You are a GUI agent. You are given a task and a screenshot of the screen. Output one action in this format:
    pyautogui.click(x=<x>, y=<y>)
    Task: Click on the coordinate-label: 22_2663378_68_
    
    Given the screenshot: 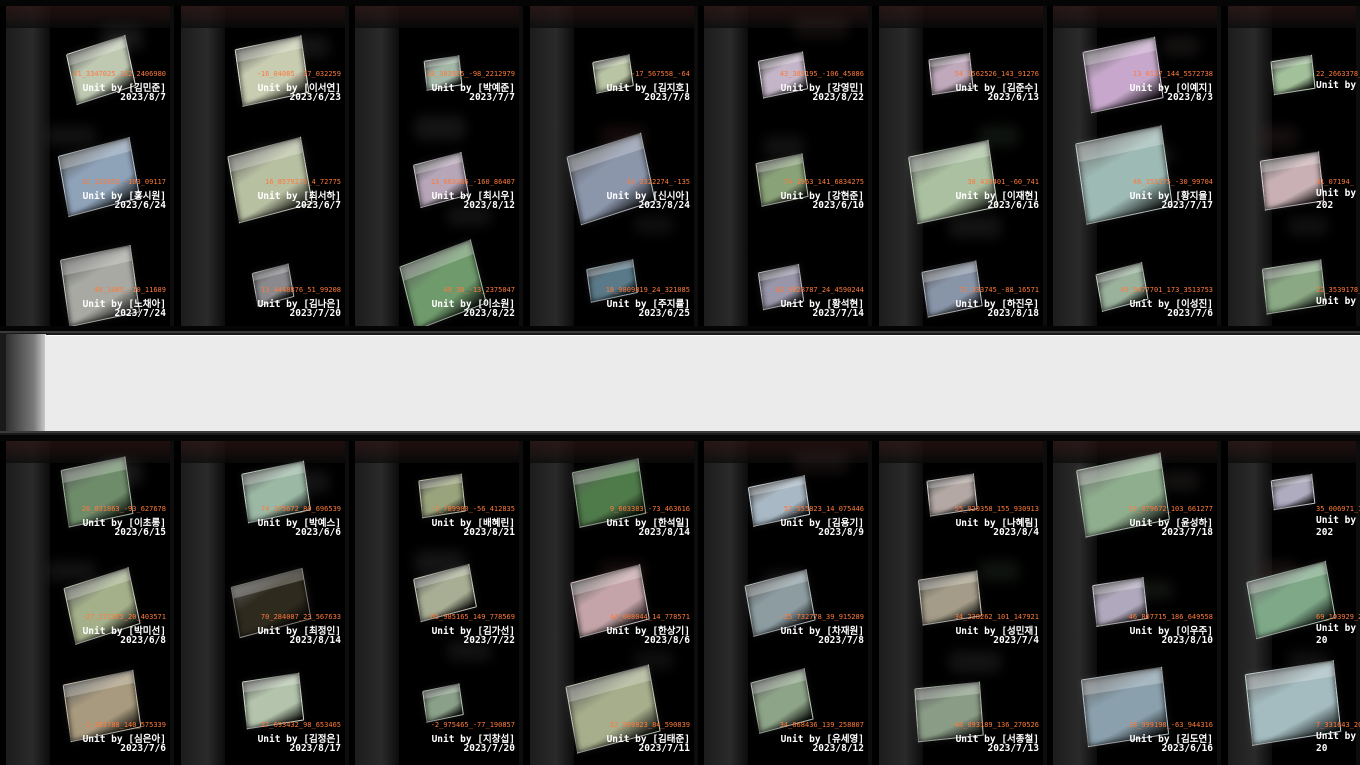 What is the action you would take?
    pyautogui.click(x=1338, y=74)
    